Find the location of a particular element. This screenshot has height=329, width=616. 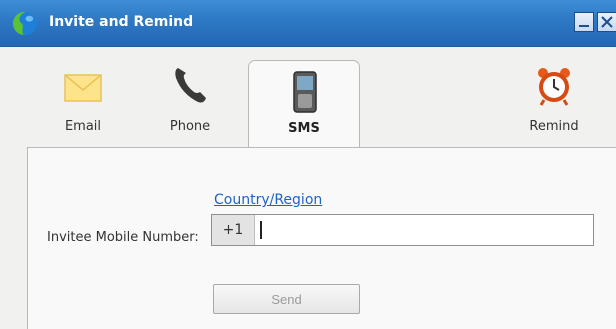

minimize-icon is located at coordinates (584, 26).